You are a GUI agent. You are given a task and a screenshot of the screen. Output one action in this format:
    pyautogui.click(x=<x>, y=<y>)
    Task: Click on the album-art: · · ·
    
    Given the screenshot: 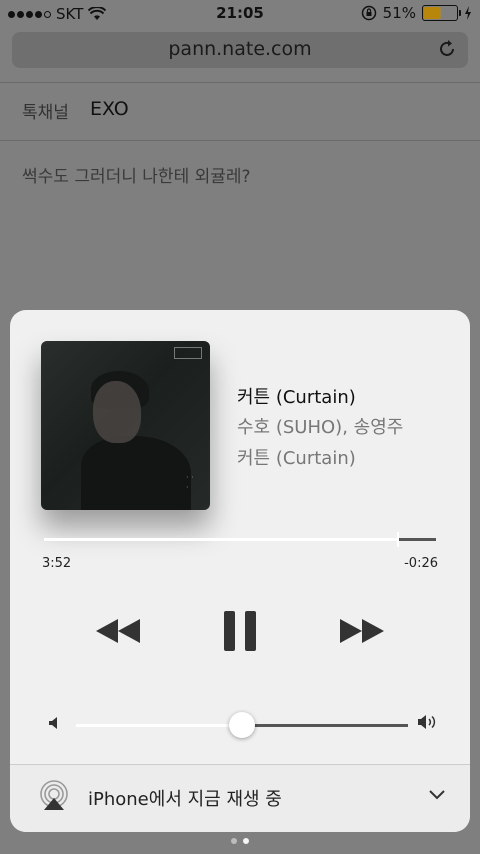 What is the action you would take?
    pyautogui.click(x=125, y=425)
    